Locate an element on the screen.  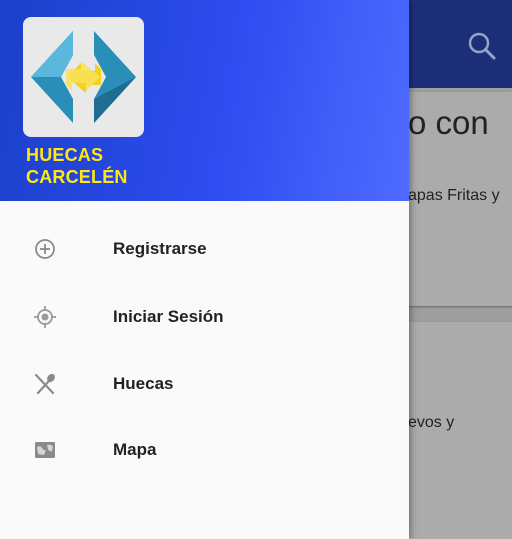
utensils-icon is located at coordinates (45, 384).